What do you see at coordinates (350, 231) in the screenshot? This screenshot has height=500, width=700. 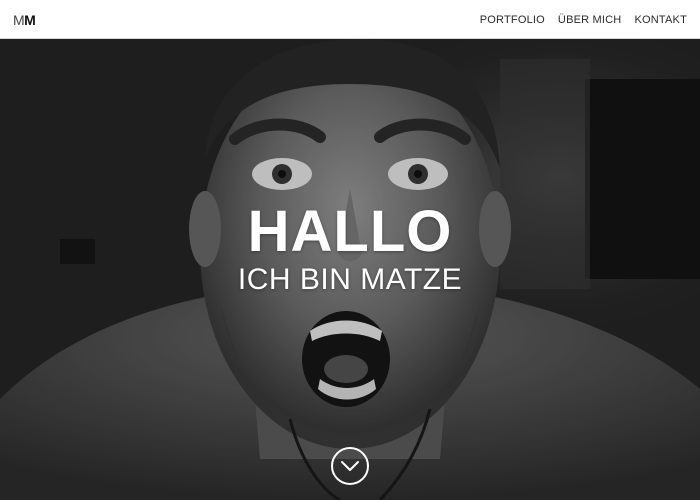 I see `hero-title: HALLO` at bounding box center [350, 231].